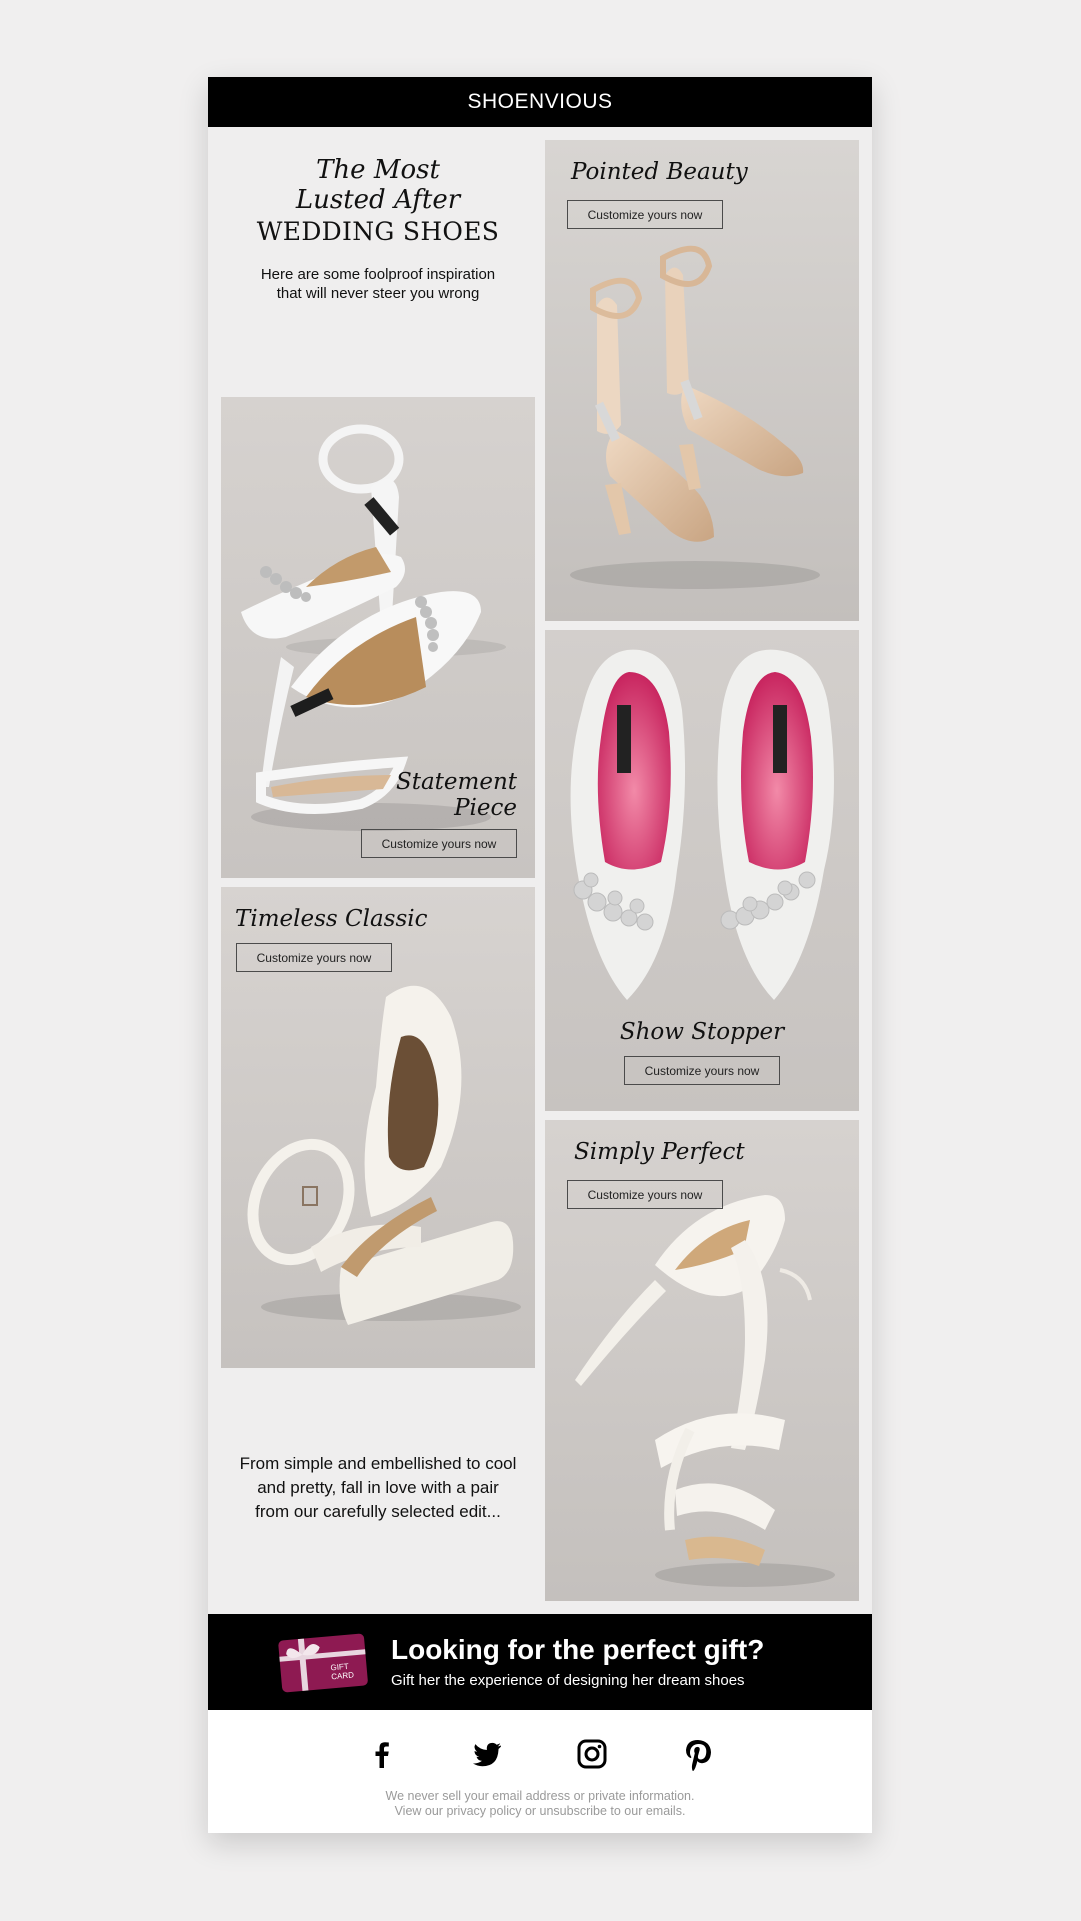  What do you see at coordinates (702, 1360) in the screenshot?
I see `product-simply-perfect: Simply Perfect Customize yours now` at bounding box center [702, 1360].